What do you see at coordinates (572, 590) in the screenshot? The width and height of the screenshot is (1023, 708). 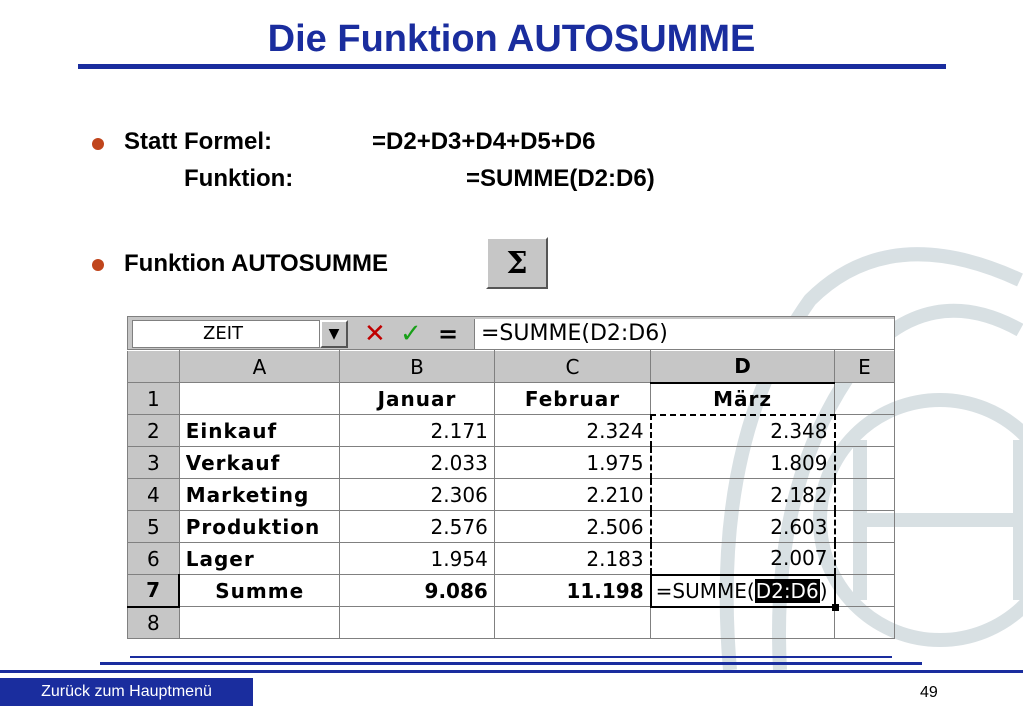 I see `cell-c7: 11.198` at bounding box center [572, 590].